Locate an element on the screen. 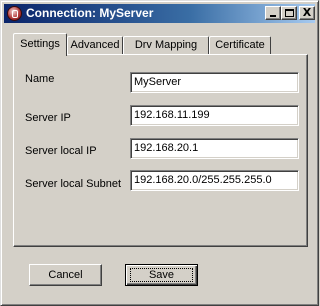 The width and height of the screenshot is (320, 306). tab-certificate: Certificate is located at coordinates (240, 45).